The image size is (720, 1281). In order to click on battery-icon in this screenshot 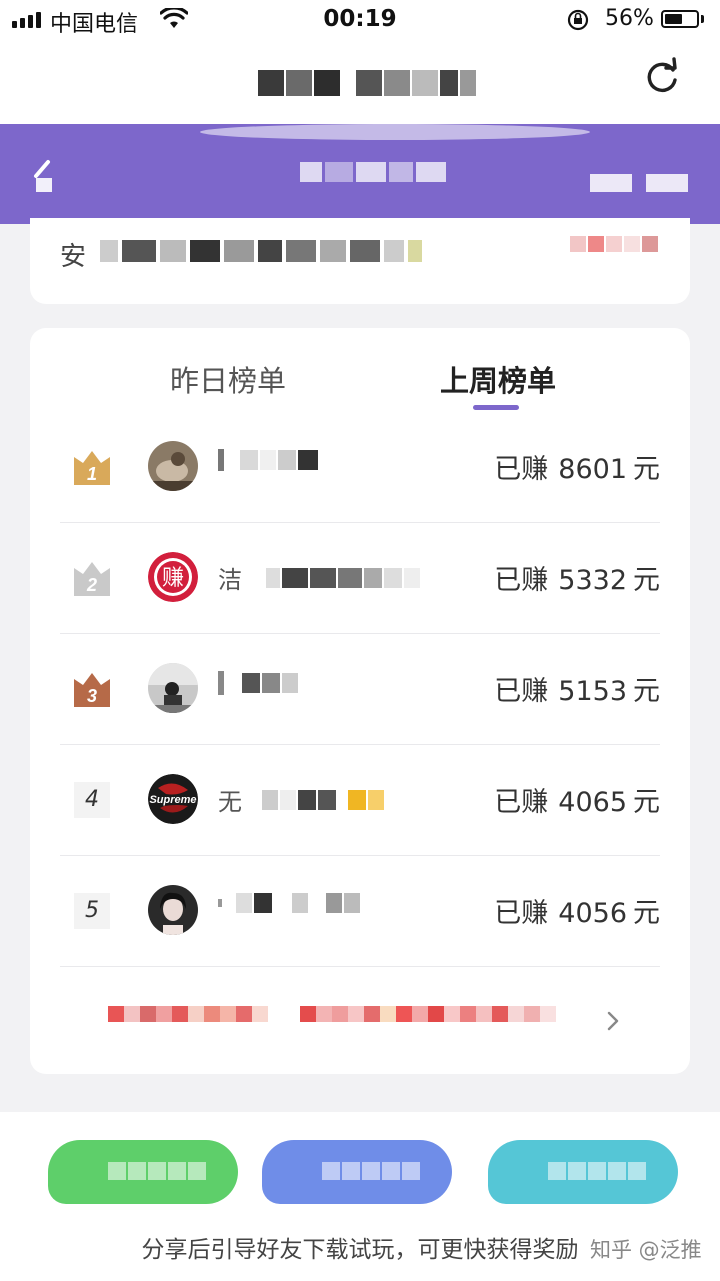, I will do `click(680, 19)`.